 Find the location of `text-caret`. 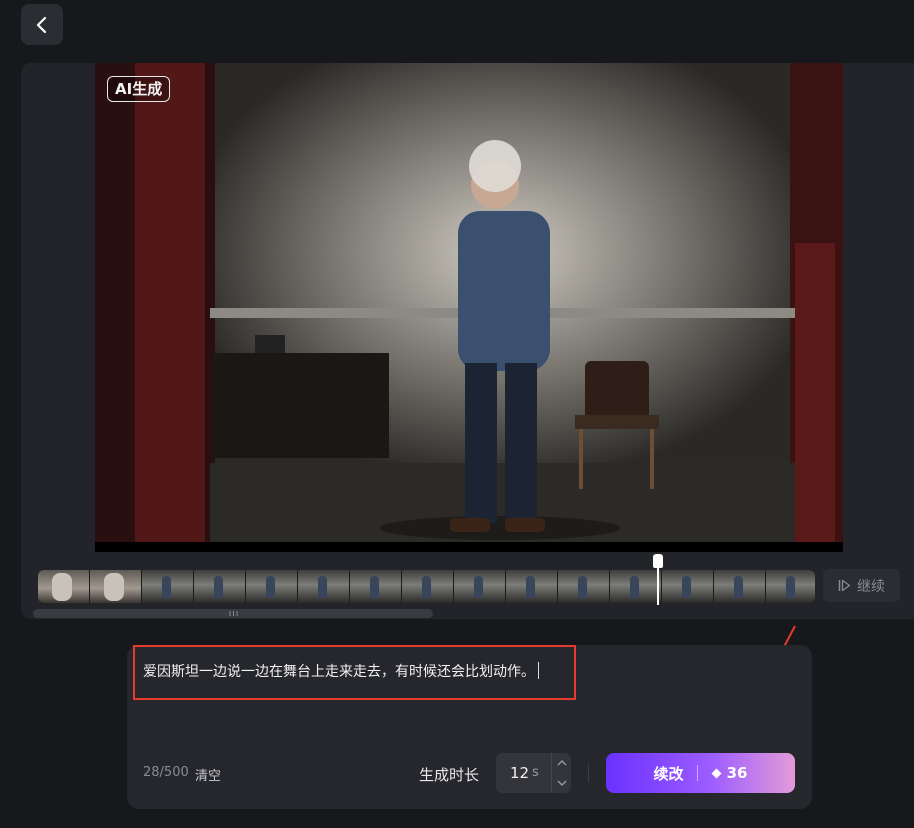

text-caret is located at coordinates (538, 670).